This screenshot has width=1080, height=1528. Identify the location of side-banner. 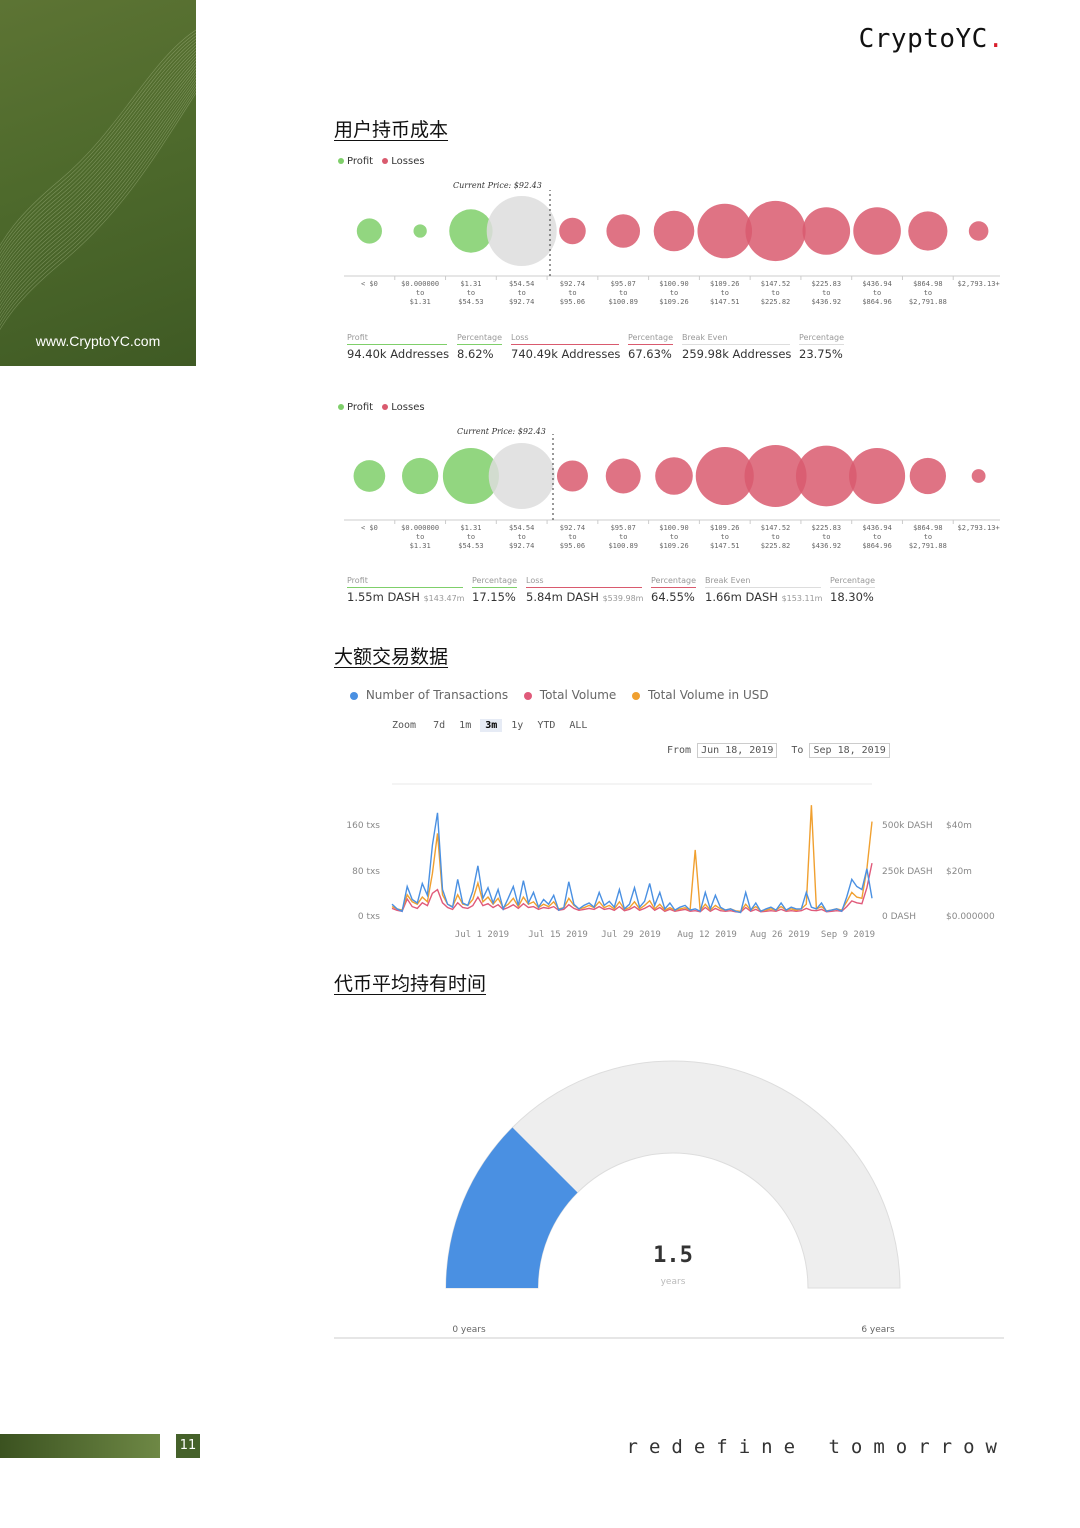
(98, 183).